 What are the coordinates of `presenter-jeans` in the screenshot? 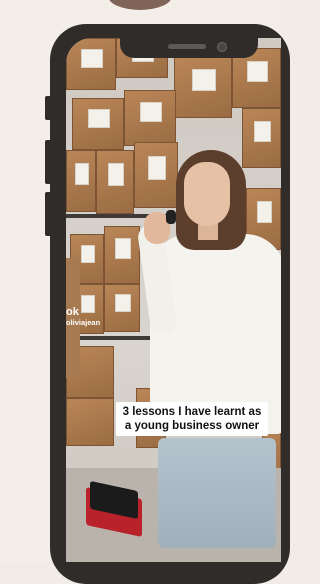 It's located at (217, 493).